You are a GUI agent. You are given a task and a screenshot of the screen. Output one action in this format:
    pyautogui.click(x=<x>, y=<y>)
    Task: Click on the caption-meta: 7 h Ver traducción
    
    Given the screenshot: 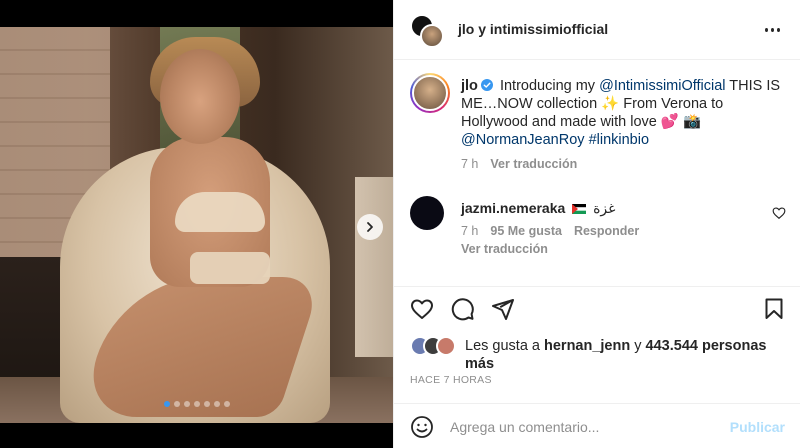 What is the action you would take?
    pyautogui.click(x=519, y=164)
    